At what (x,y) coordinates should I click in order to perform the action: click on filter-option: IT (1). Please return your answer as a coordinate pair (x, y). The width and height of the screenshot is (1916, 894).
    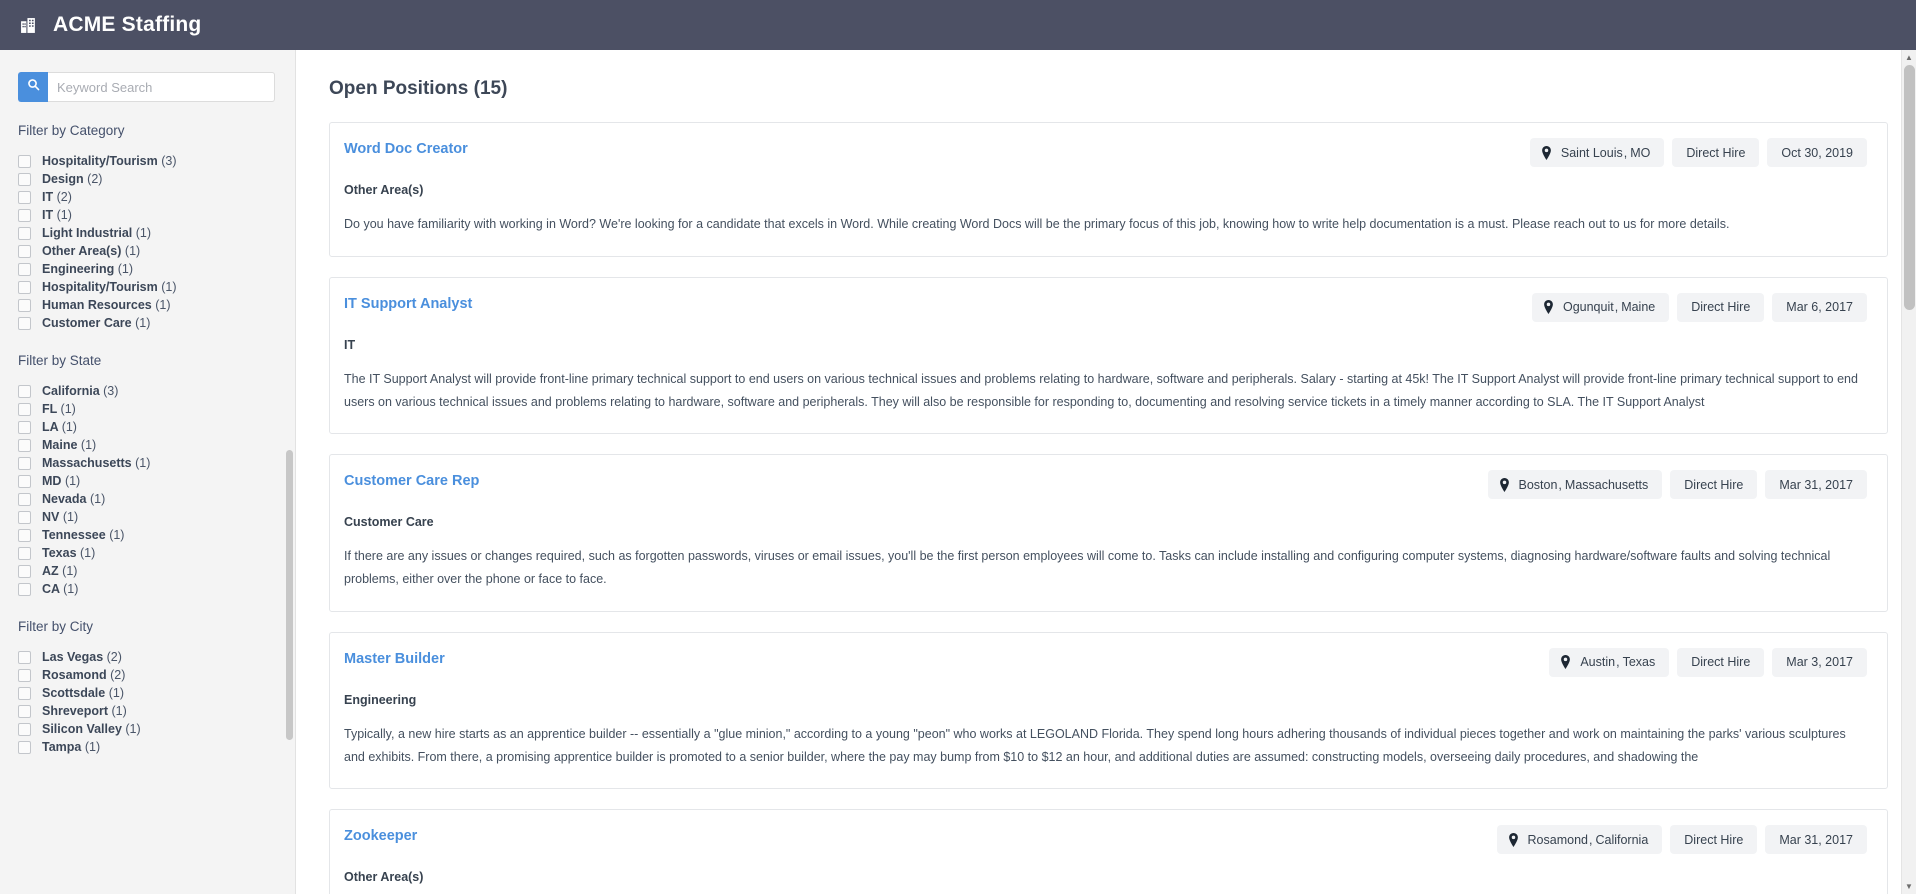
    Looking at the image, I should click on (156, 215).